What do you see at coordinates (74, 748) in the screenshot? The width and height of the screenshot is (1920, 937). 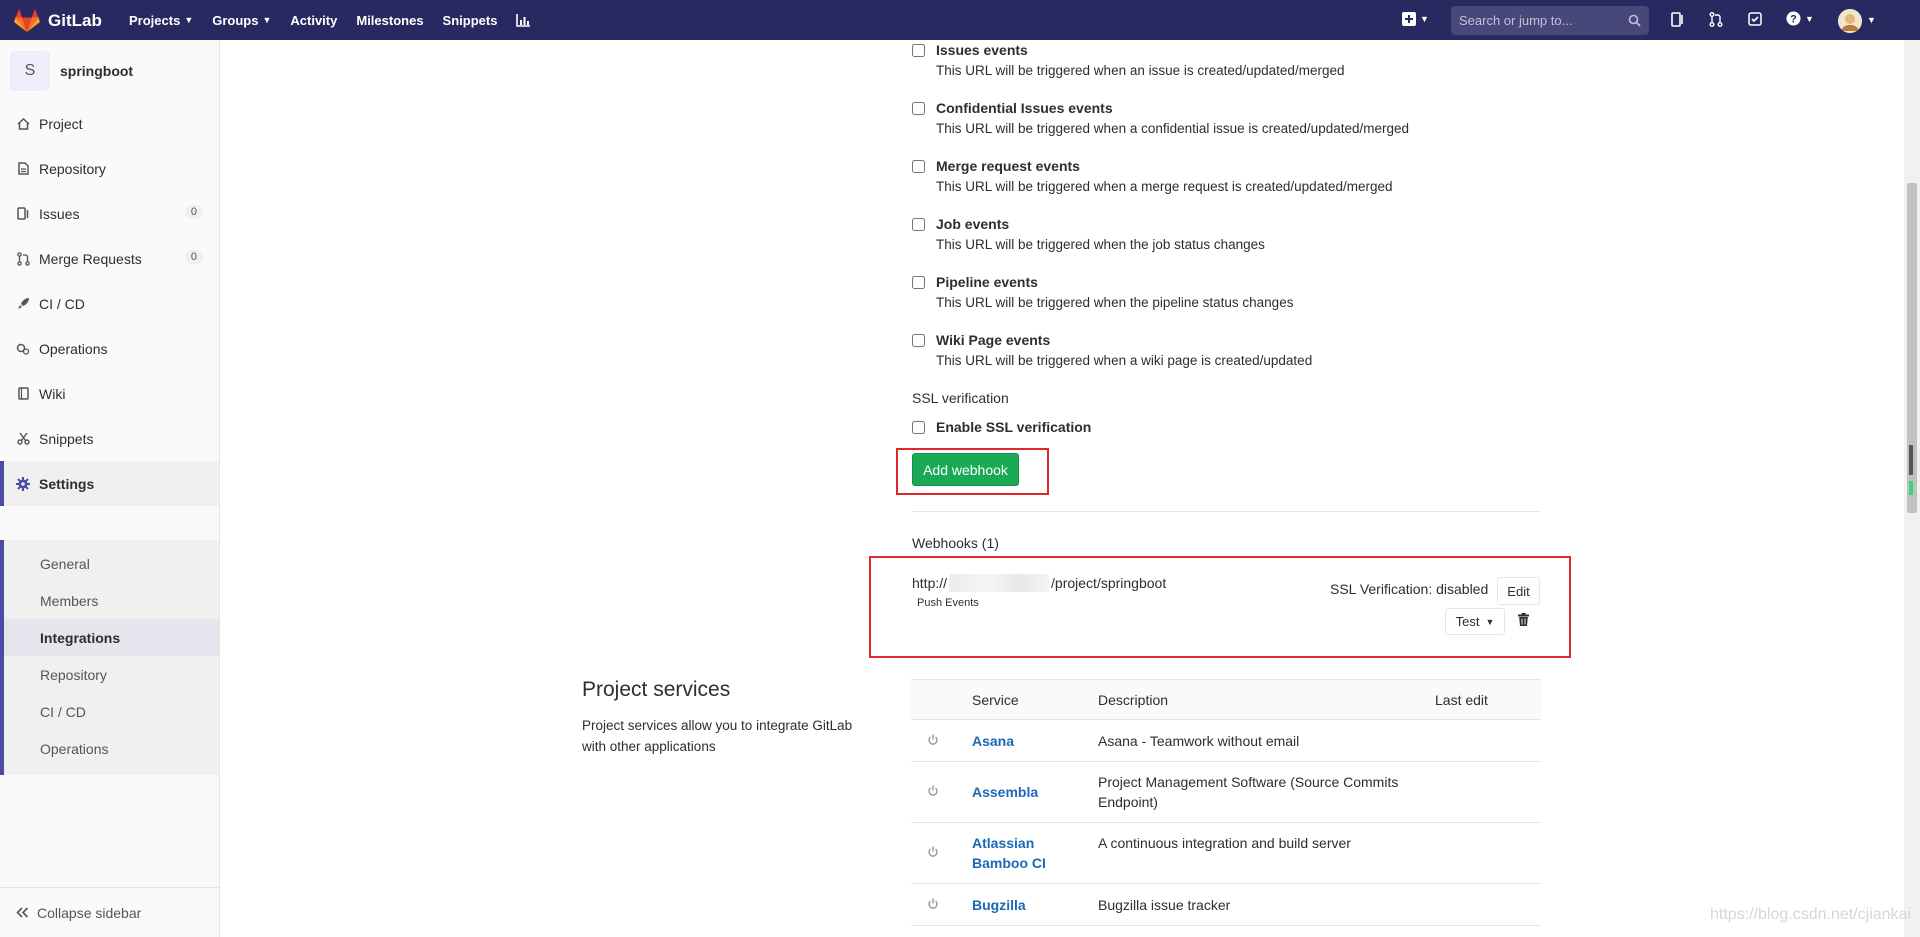 I see `subitem-label: Operations` at bounding box center [74, 748].